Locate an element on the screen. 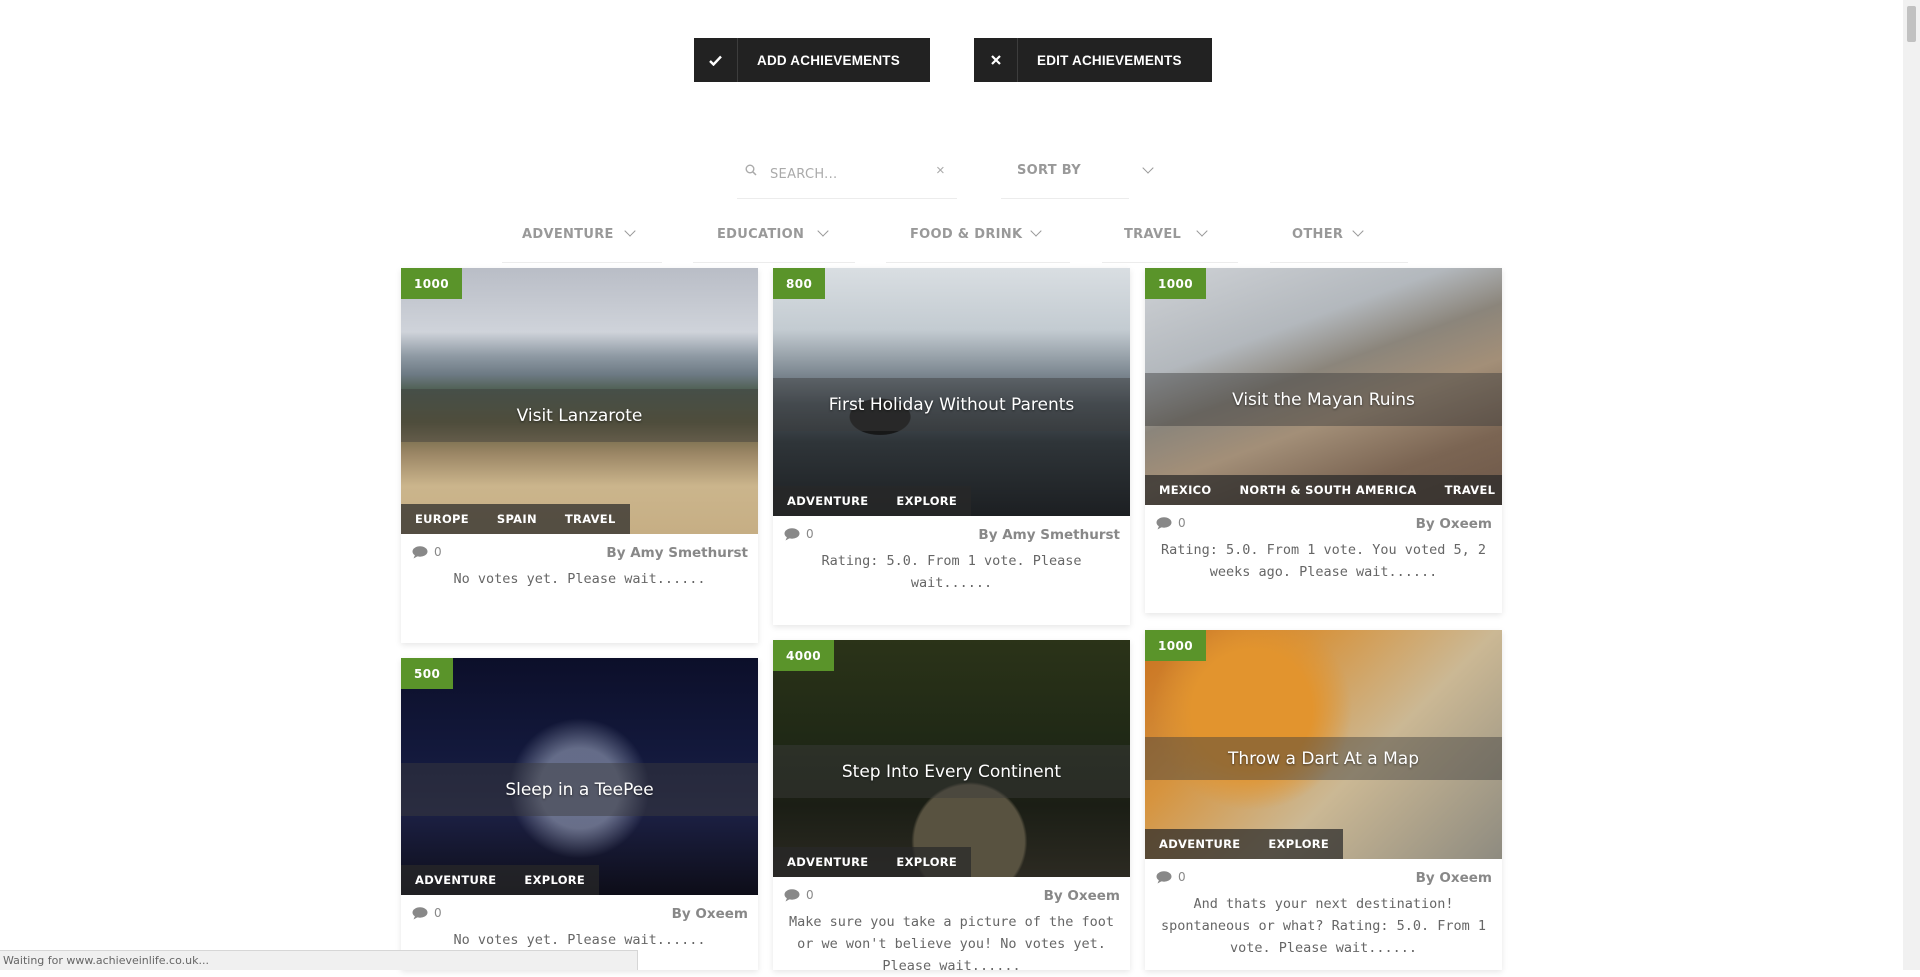 The height and width of the screenshot is (977, 1920). search-icon is located at coordinates (751, 170).